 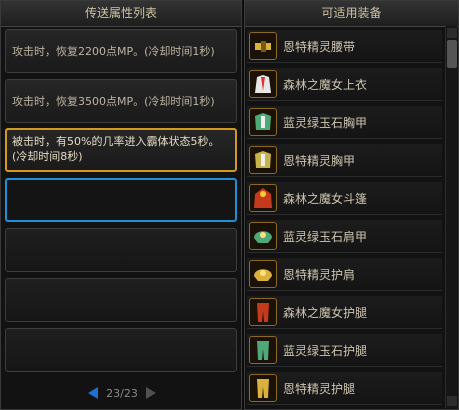 I want to click on equipment-name: 蓝灵绿玉石护腿, so click(x=325, y=350).